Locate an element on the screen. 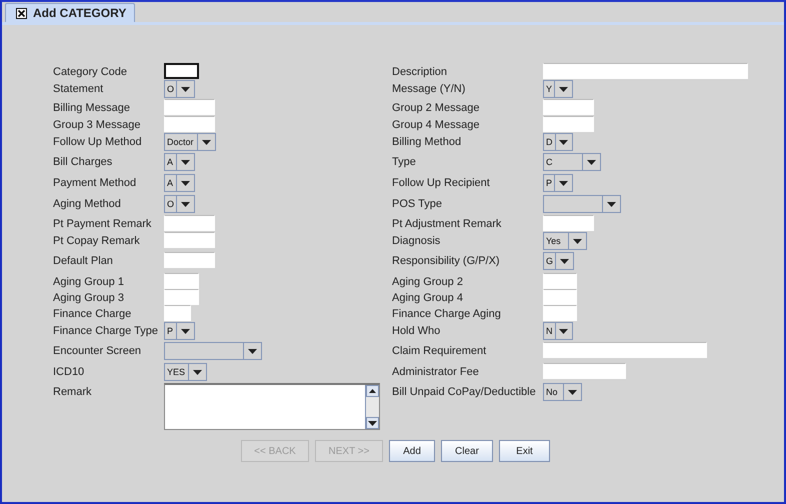  field-label: Group 2 Message is located at coordinates (436, 107).